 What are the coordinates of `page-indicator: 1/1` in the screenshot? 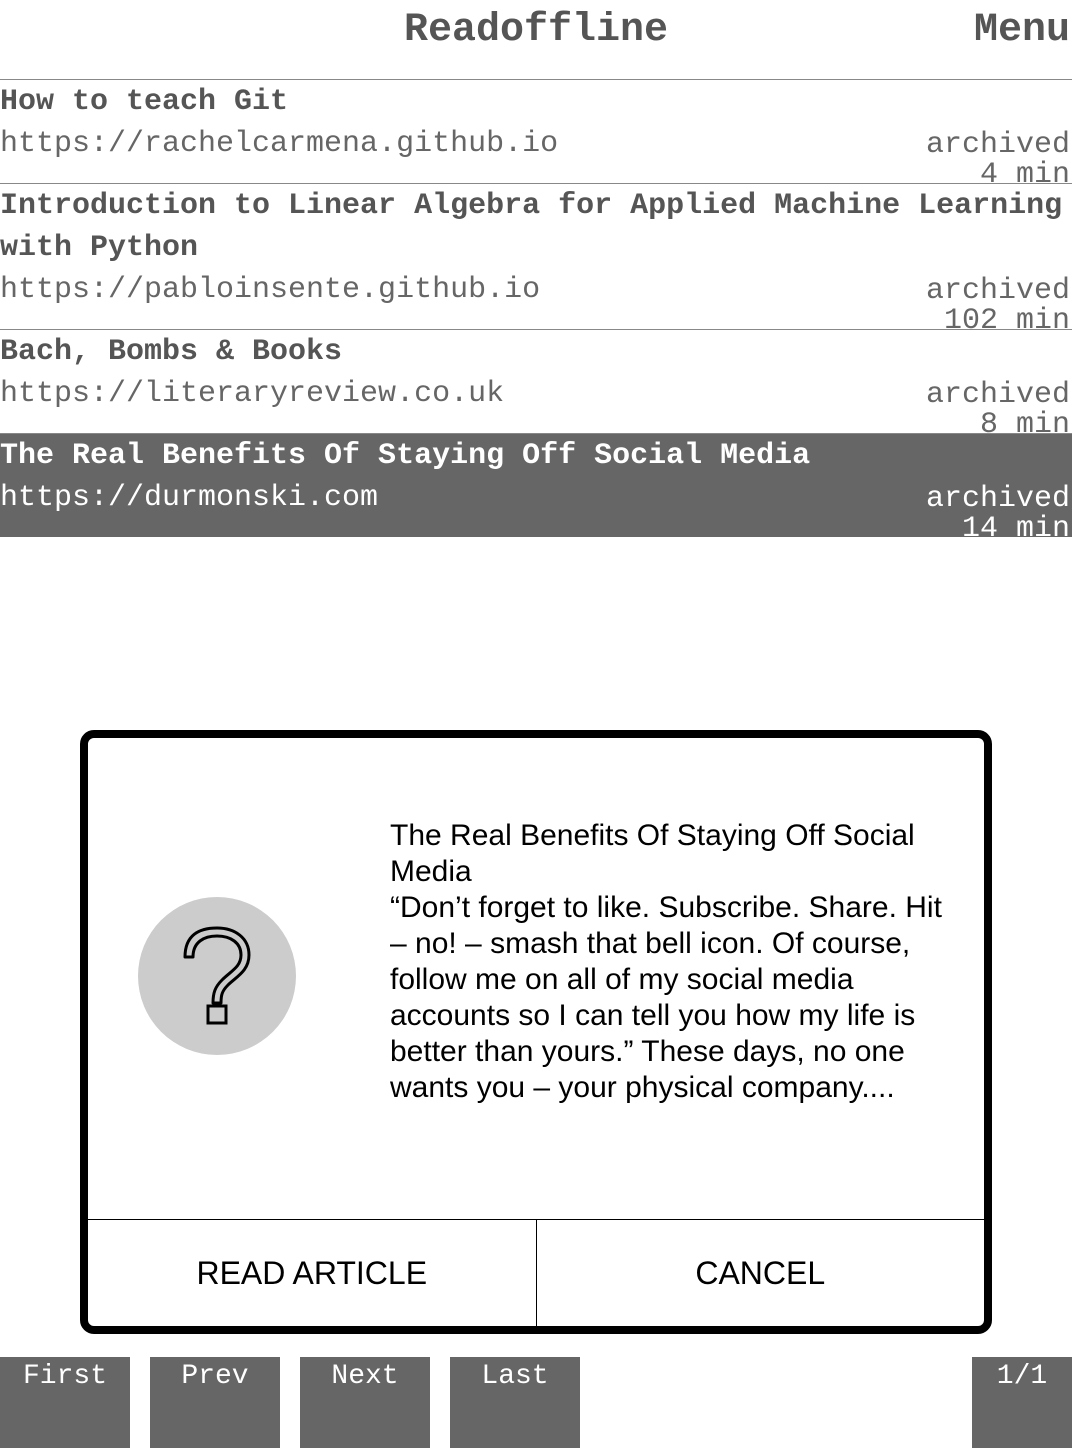 It's located at (1022, 1402).